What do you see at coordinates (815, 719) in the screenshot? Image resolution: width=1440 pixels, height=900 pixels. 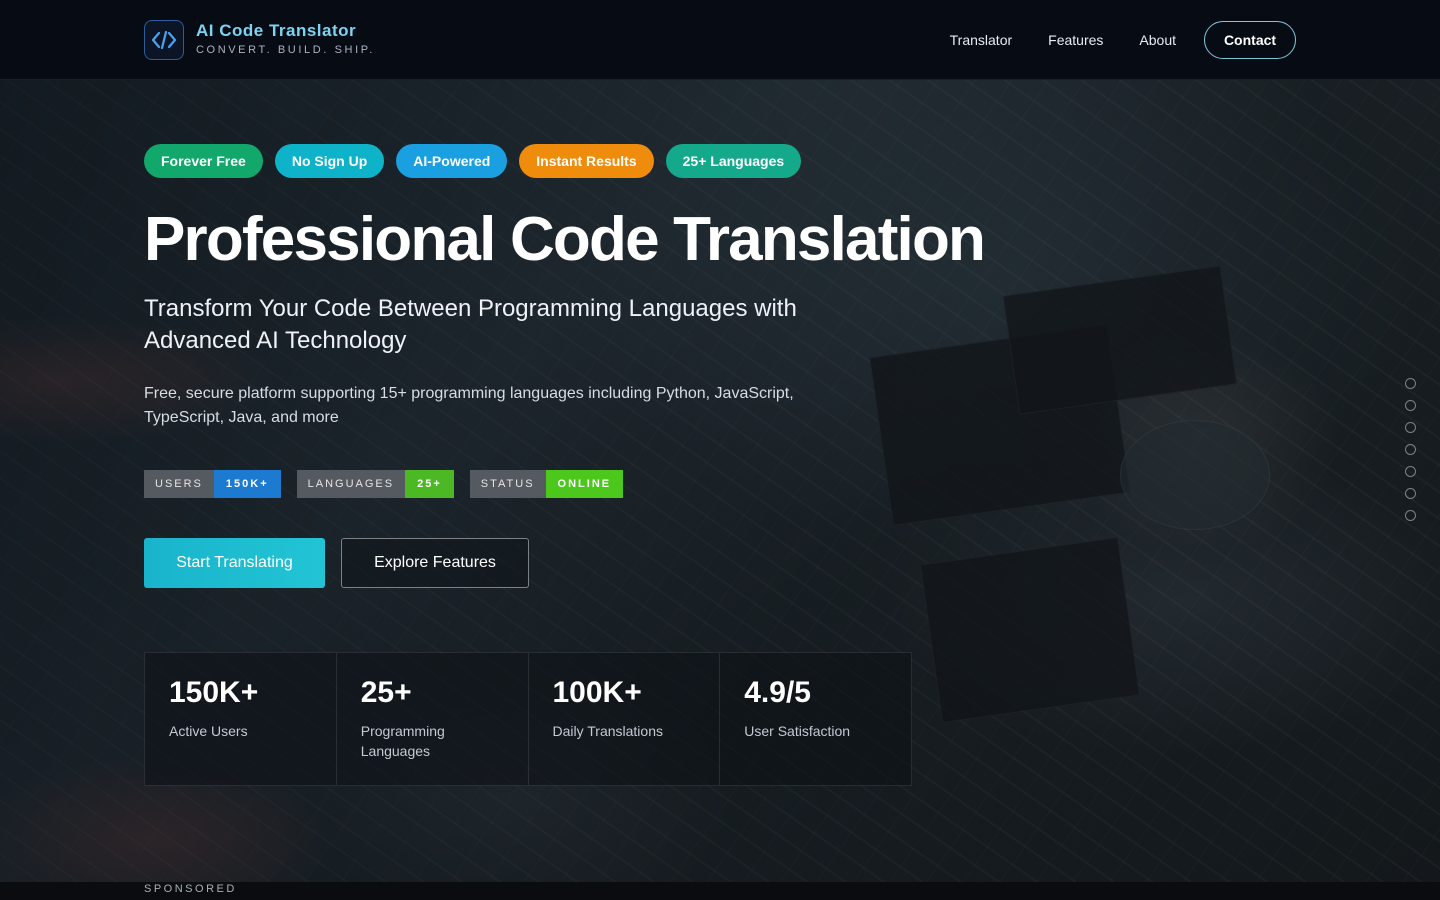 I see `stat-satisfaction: 4.9/5 User Satisfaction` at bounding box center [815, 719].